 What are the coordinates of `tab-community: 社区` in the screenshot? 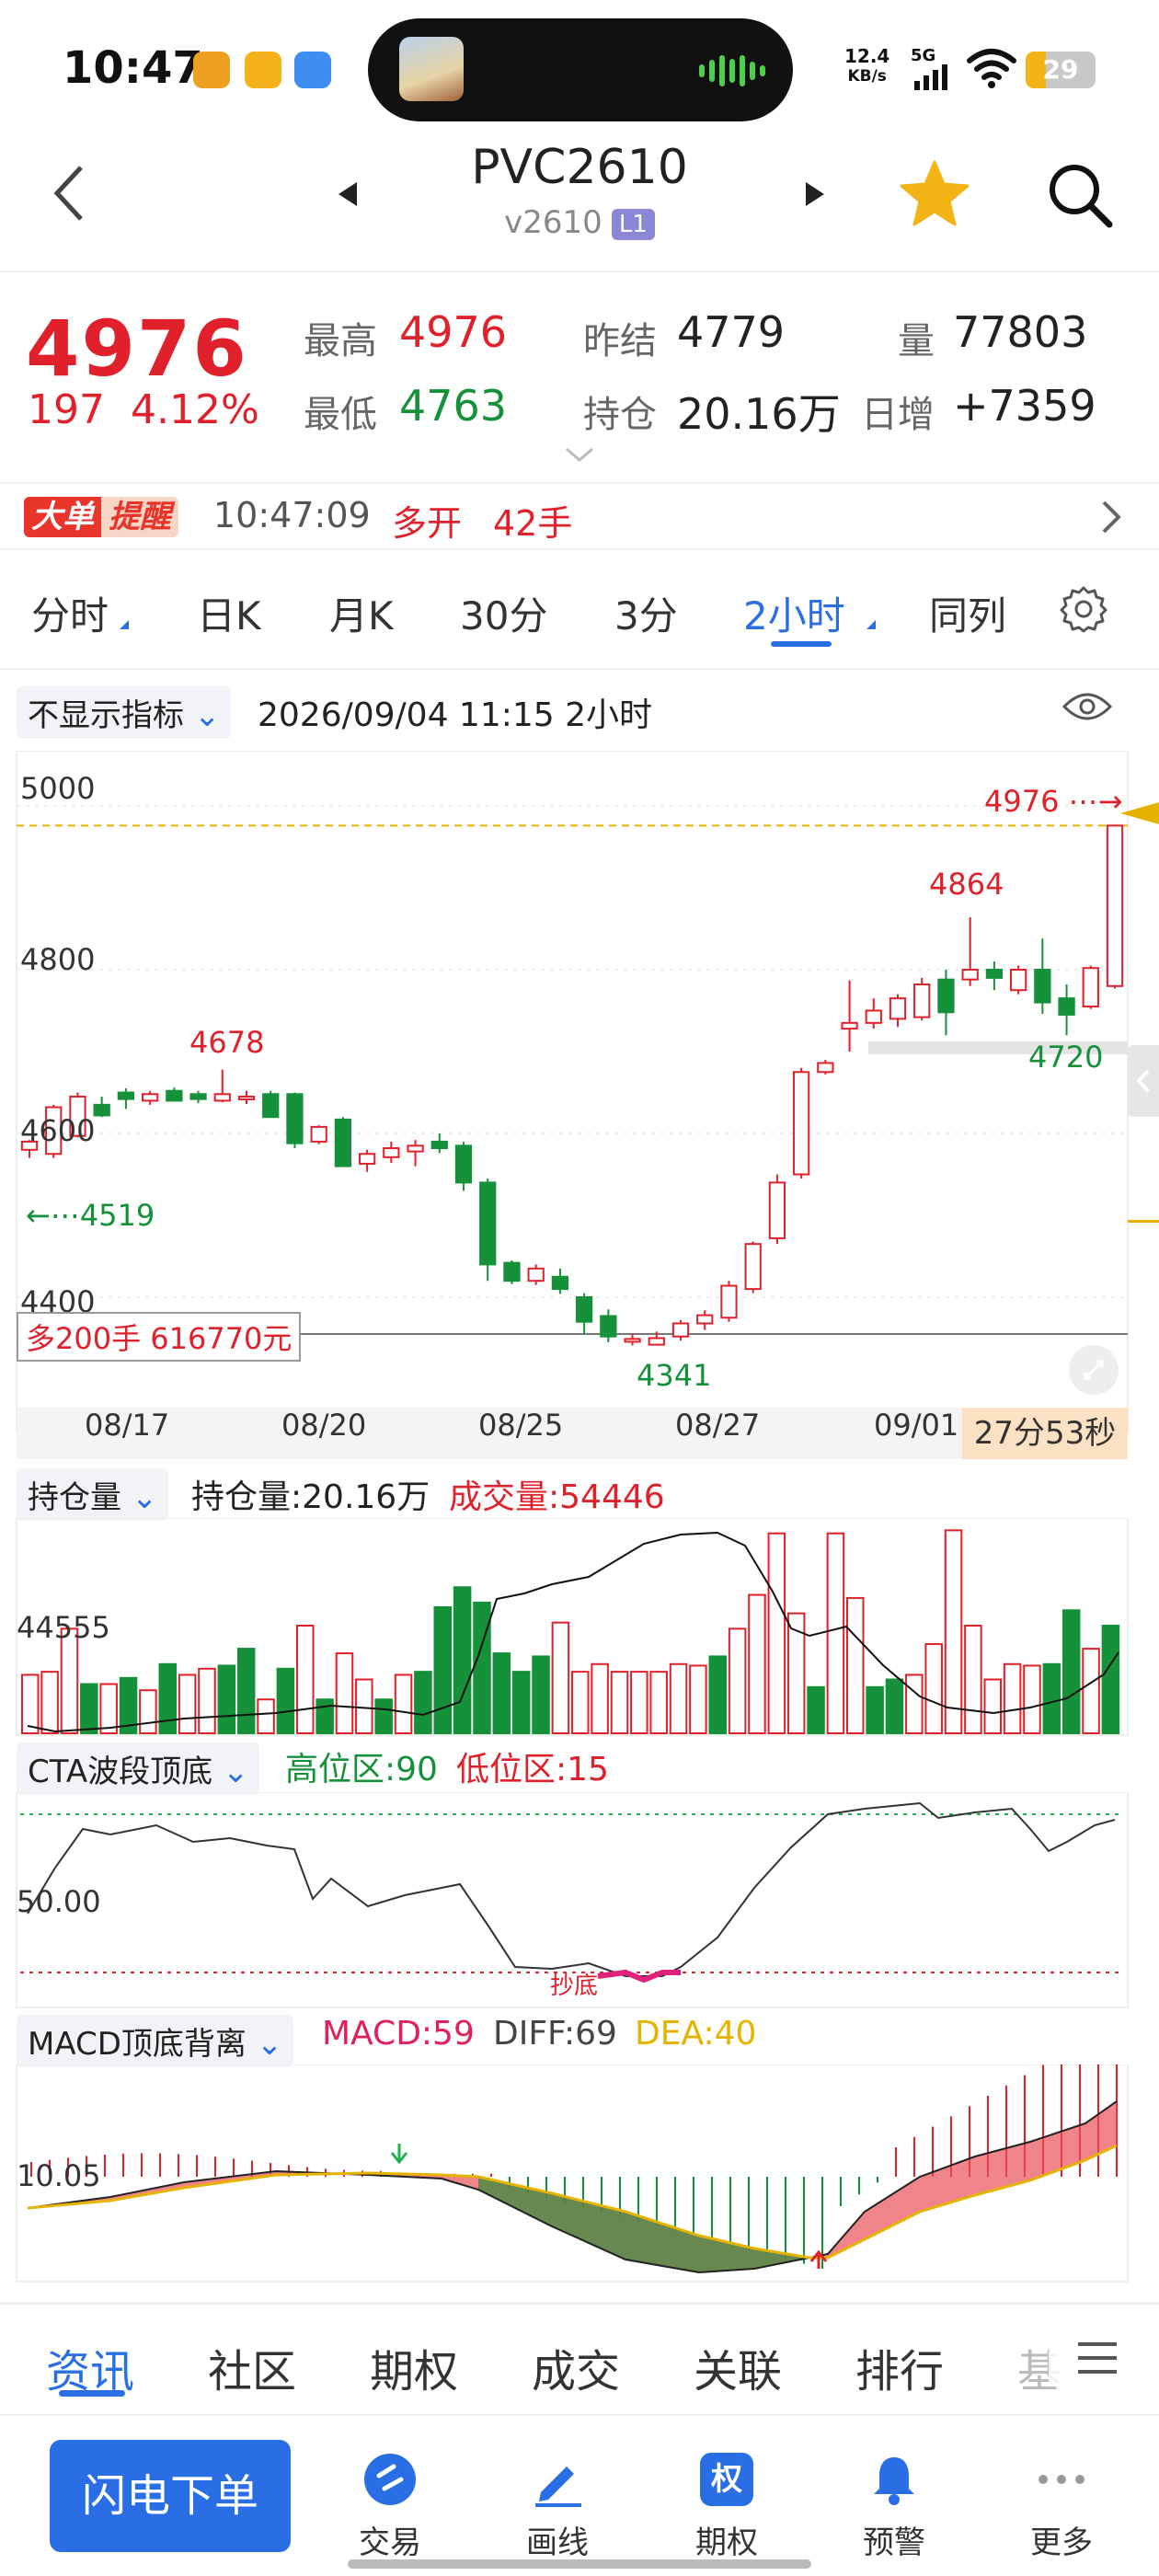 It's located at (252, 2367).